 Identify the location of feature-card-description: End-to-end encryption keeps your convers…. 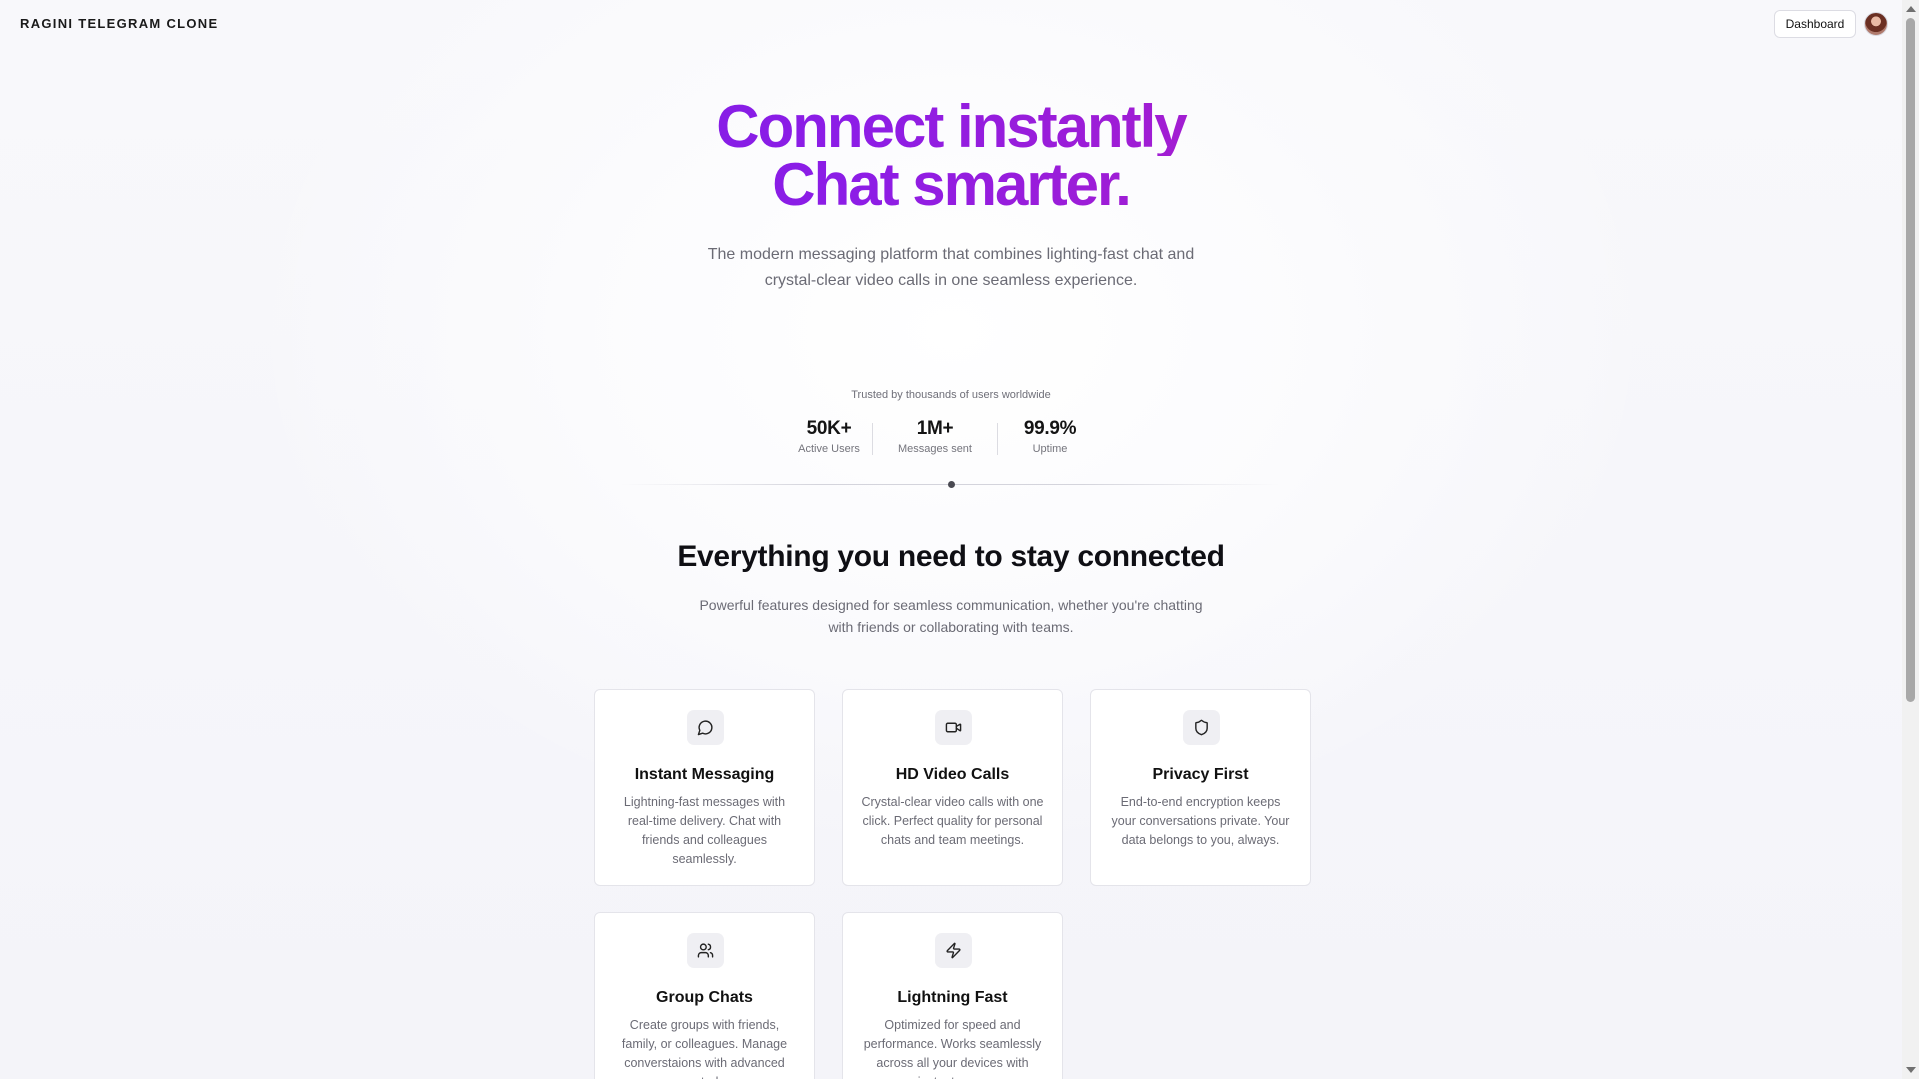
(1200, 821).